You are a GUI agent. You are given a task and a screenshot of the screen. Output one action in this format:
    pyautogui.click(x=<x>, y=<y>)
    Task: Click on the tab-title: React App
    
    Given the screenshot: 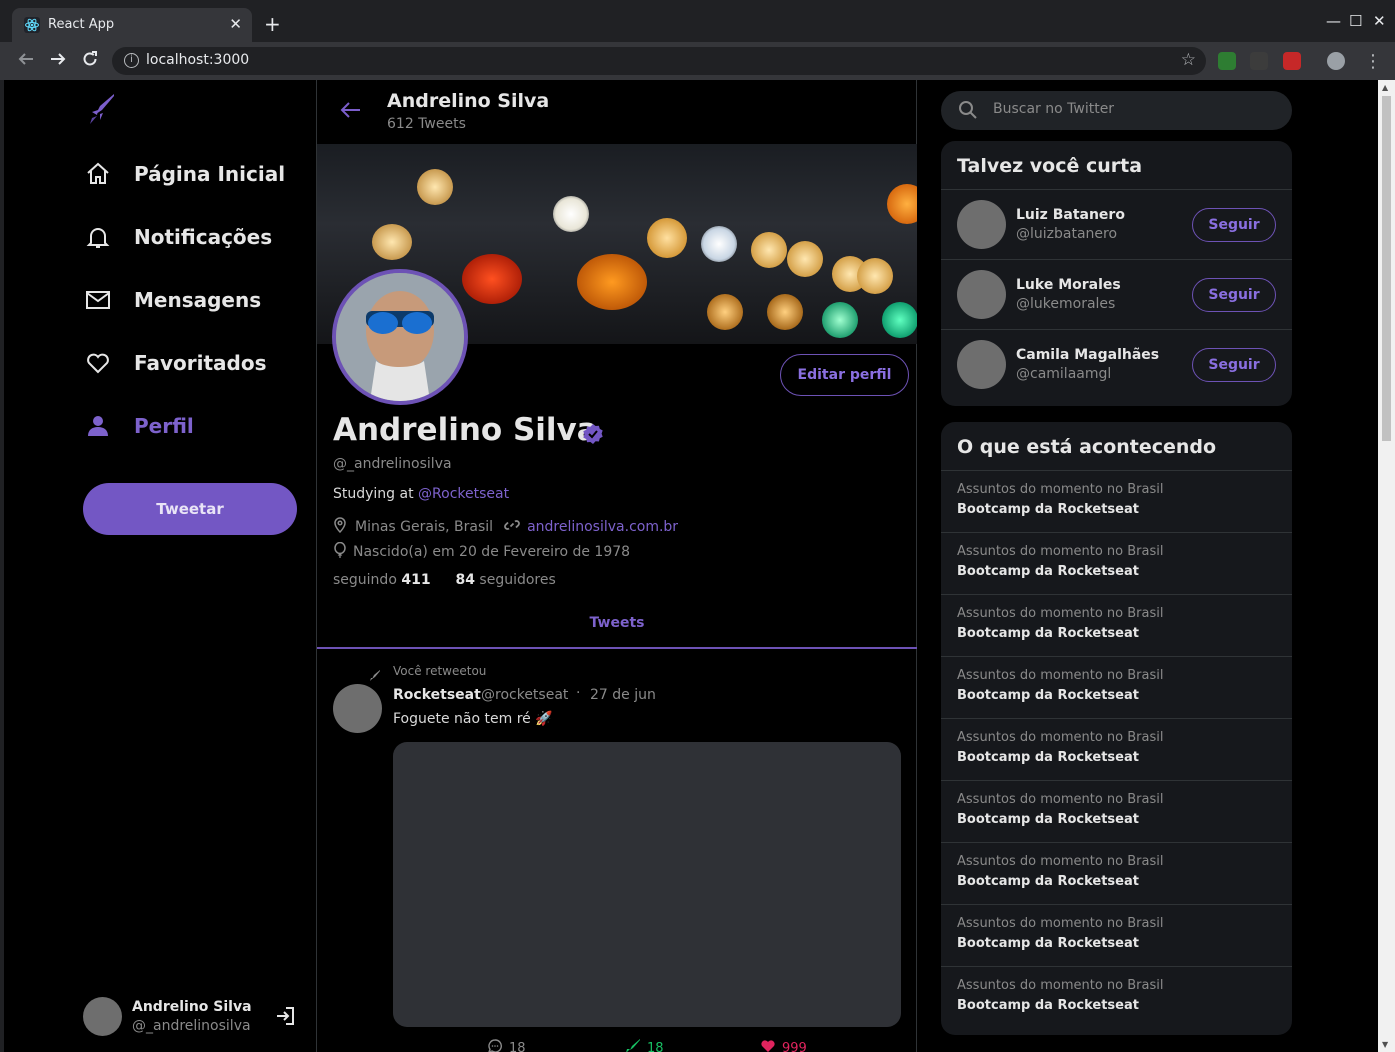 What is the action you would take?
    pyautogui.click(x=81, y=24)
    